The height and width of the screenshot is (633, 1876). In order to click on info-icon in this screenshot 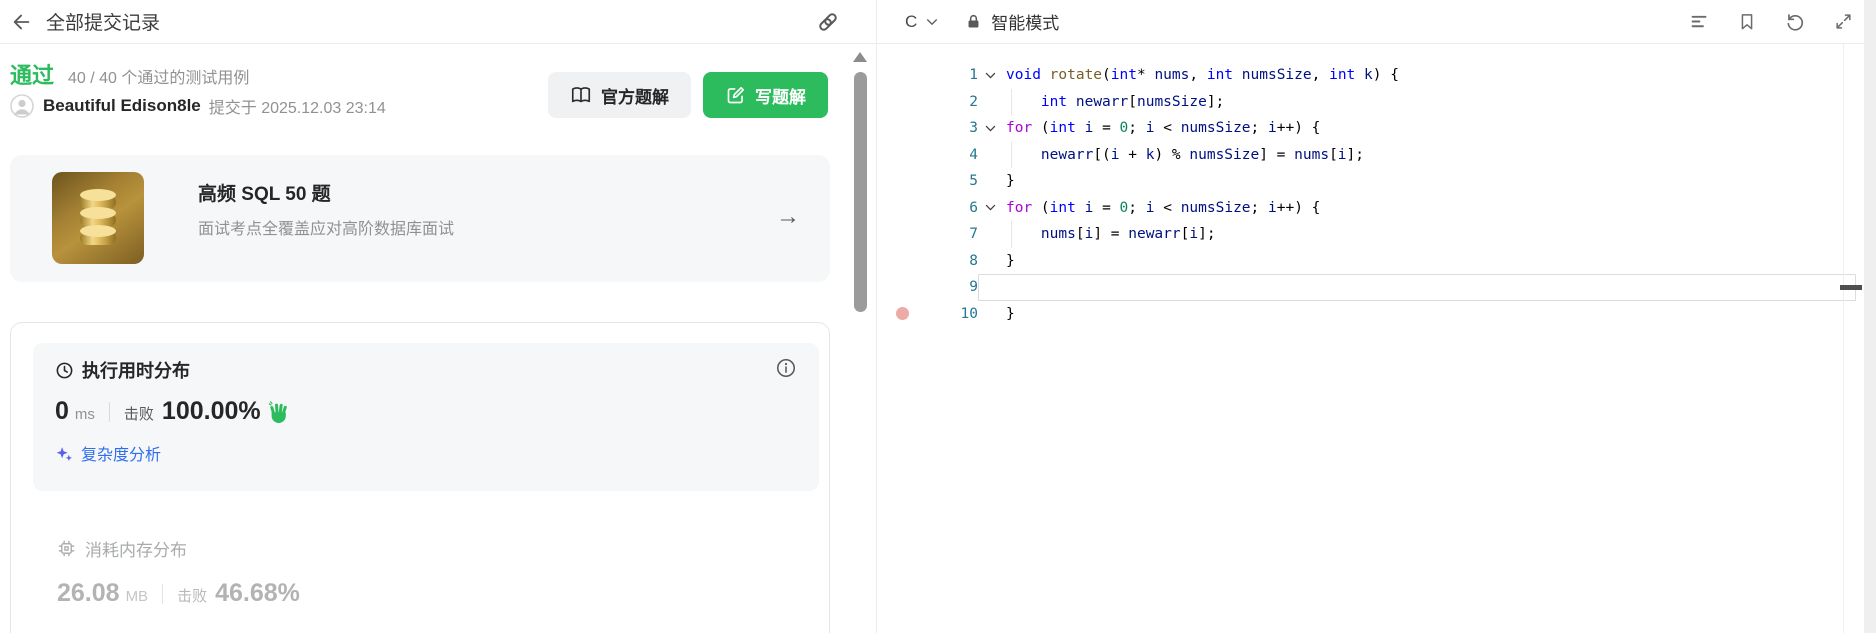, I will do `click(786, 368)`.